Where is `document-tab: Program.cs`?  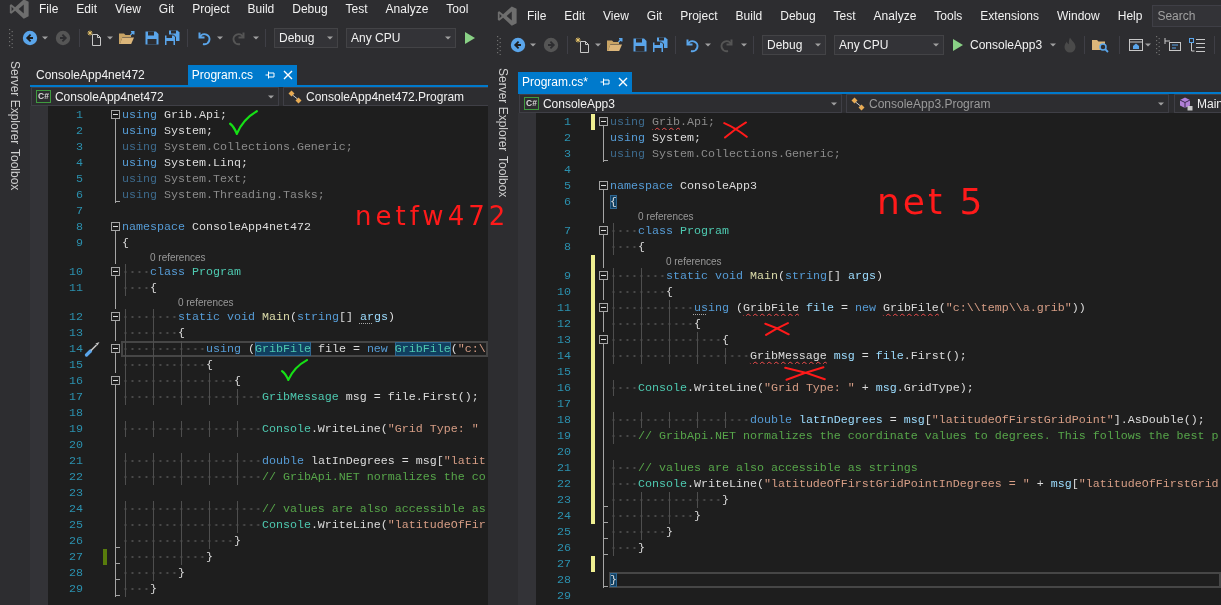
document-tab: Program.cs is located at coordinates (242, 75).